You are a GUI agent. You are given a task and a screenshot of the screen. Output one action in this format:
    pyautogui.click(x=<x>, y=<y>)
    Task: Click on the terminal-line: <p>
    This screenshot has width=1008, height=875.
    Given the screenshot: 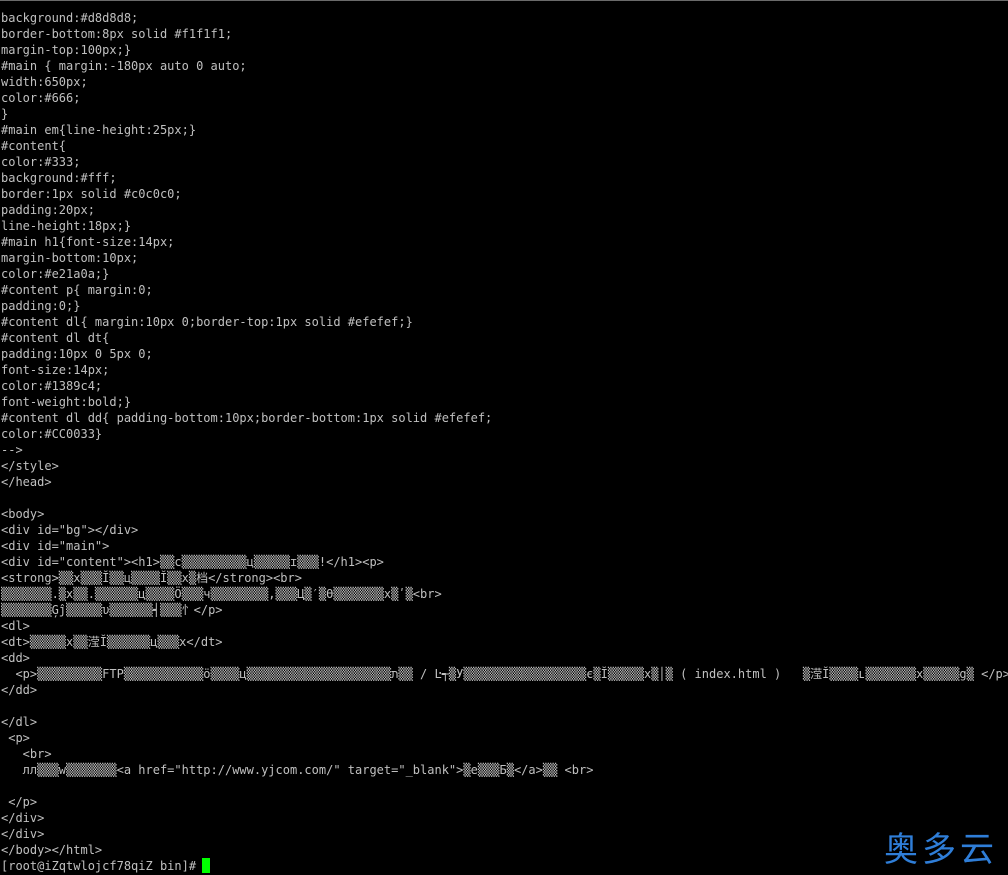 What is the action you would take?
    pyautogui.click(x=15, y=738)
    